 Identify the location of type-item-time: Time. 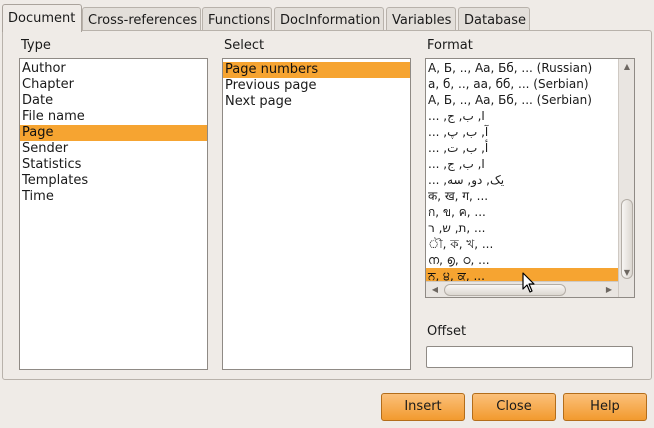
(113, 197).